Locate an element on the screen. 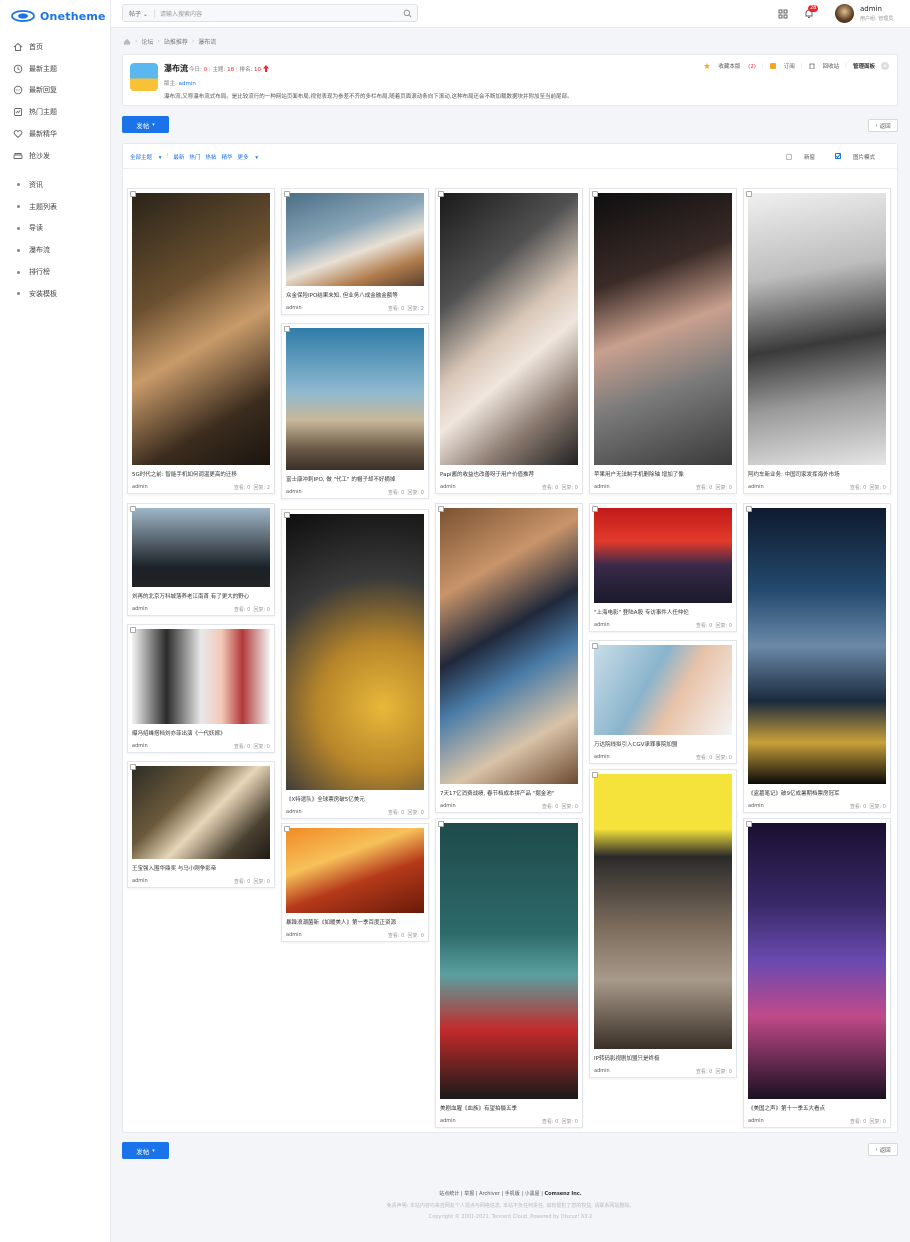  filter-hotpost: 热帖 is located at coordinates (210, 157).